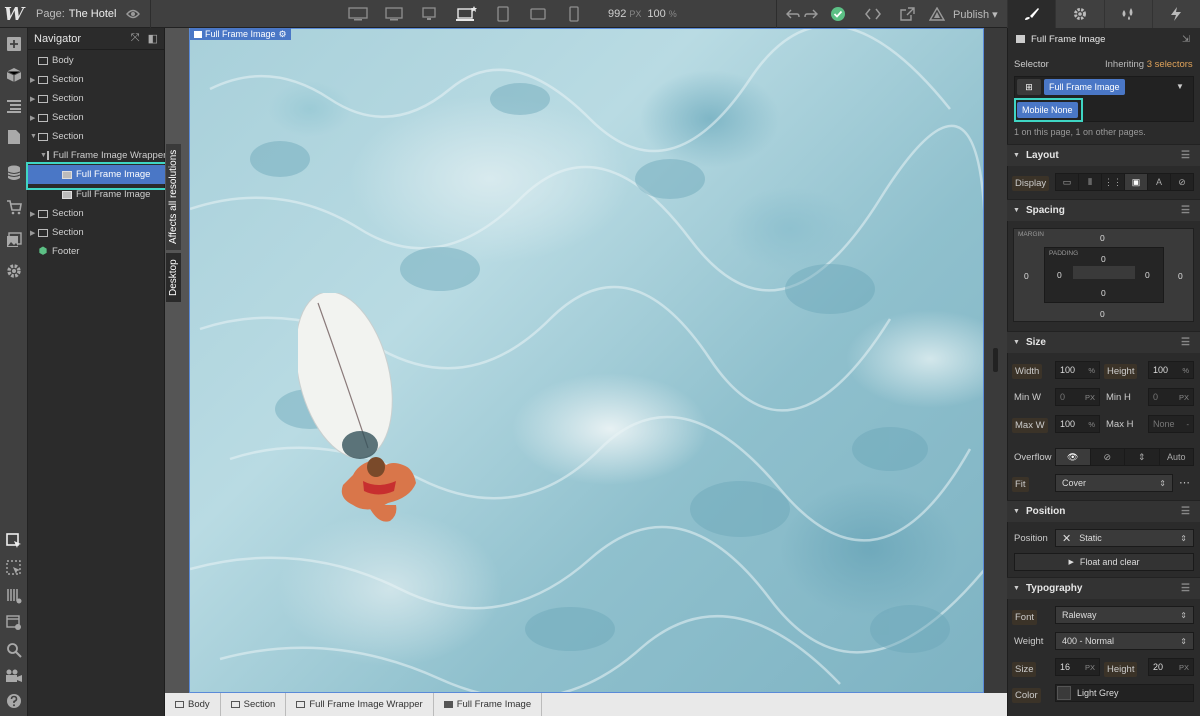 The width and height of the screenshot is (1200, 716). Describe the element at coordinates (14, 650) in the screenshot. I see `search-icon` at that location.